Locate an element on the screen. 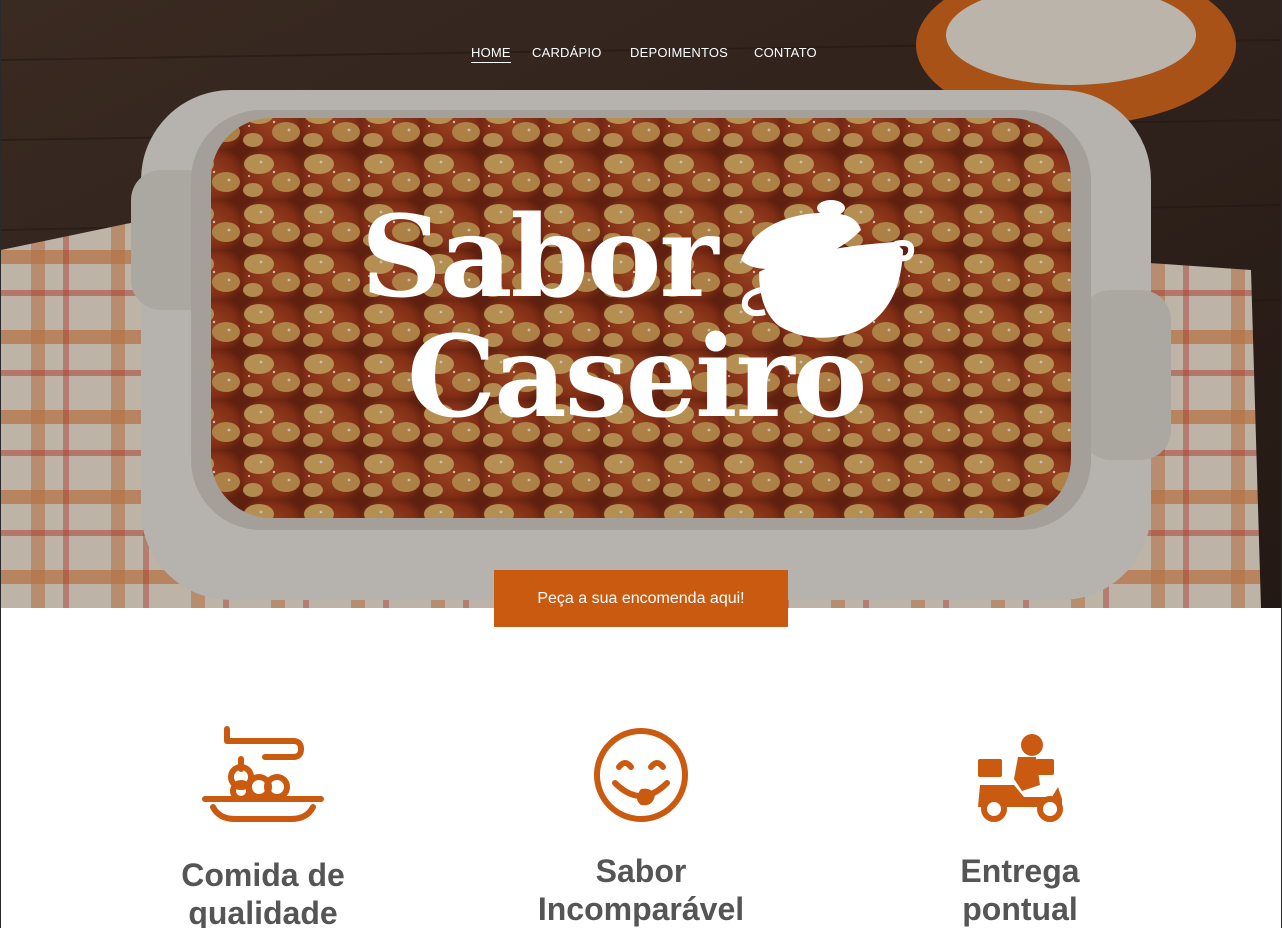  brand-logo: Sabor Caseiro is located at coordinates (641, 325).